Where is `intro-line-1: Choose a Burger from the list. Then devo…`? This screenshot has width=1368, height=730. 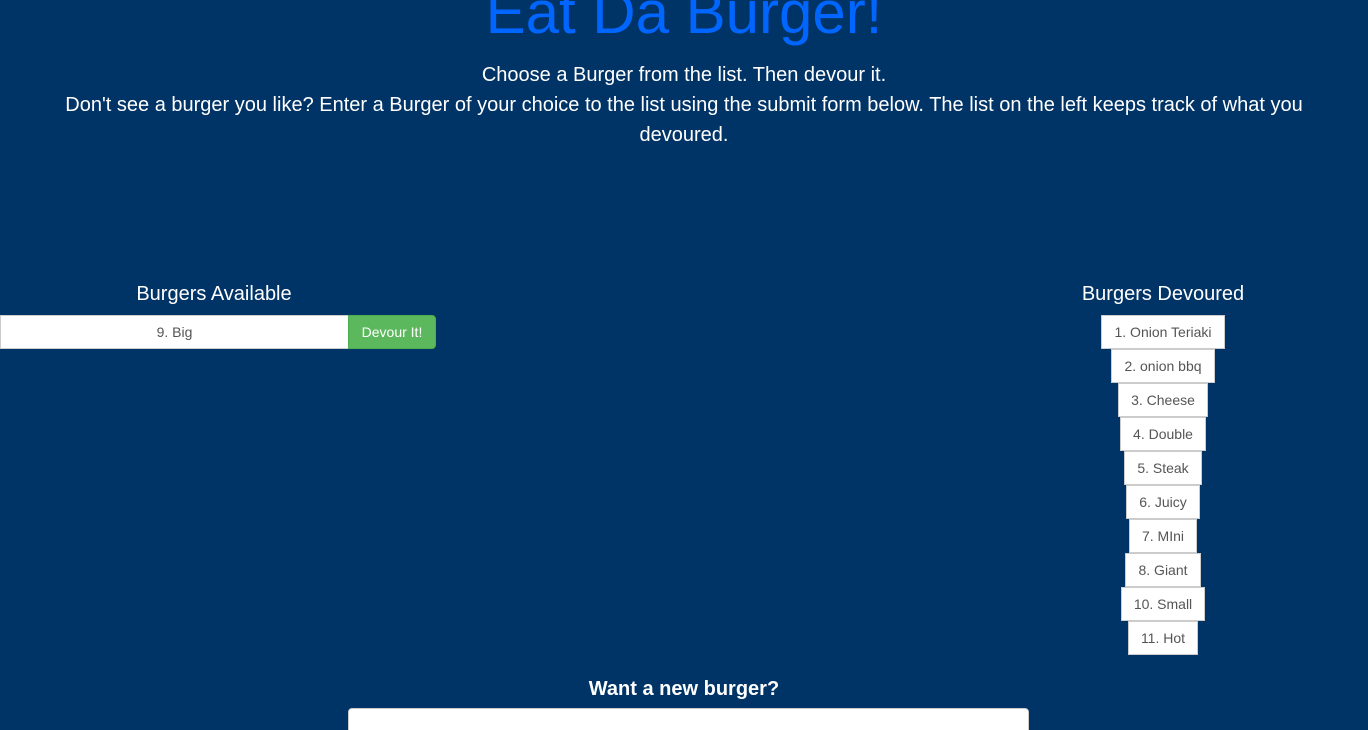 intro-line-1: Choose a Burger from the list. Then devo… is located at coordinates (684, 75).